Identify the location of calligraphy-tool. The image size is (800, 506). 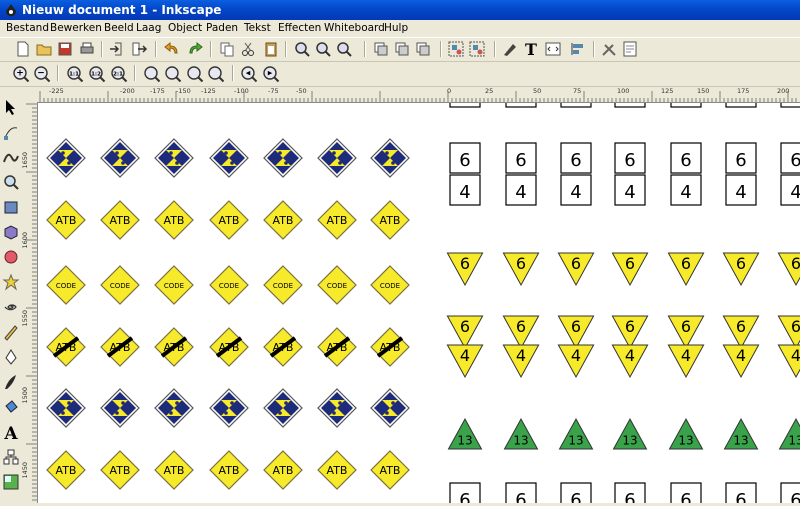
(11, 383).